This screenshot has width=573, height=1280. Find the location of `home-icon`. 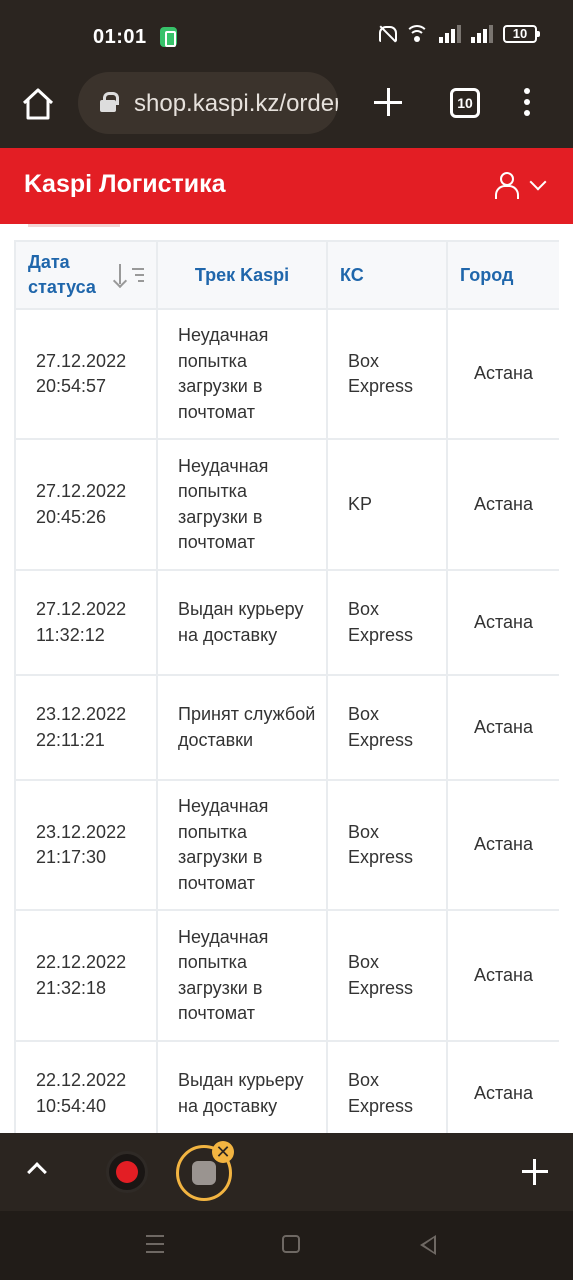

home-icon is located at coordinates (38, 104).